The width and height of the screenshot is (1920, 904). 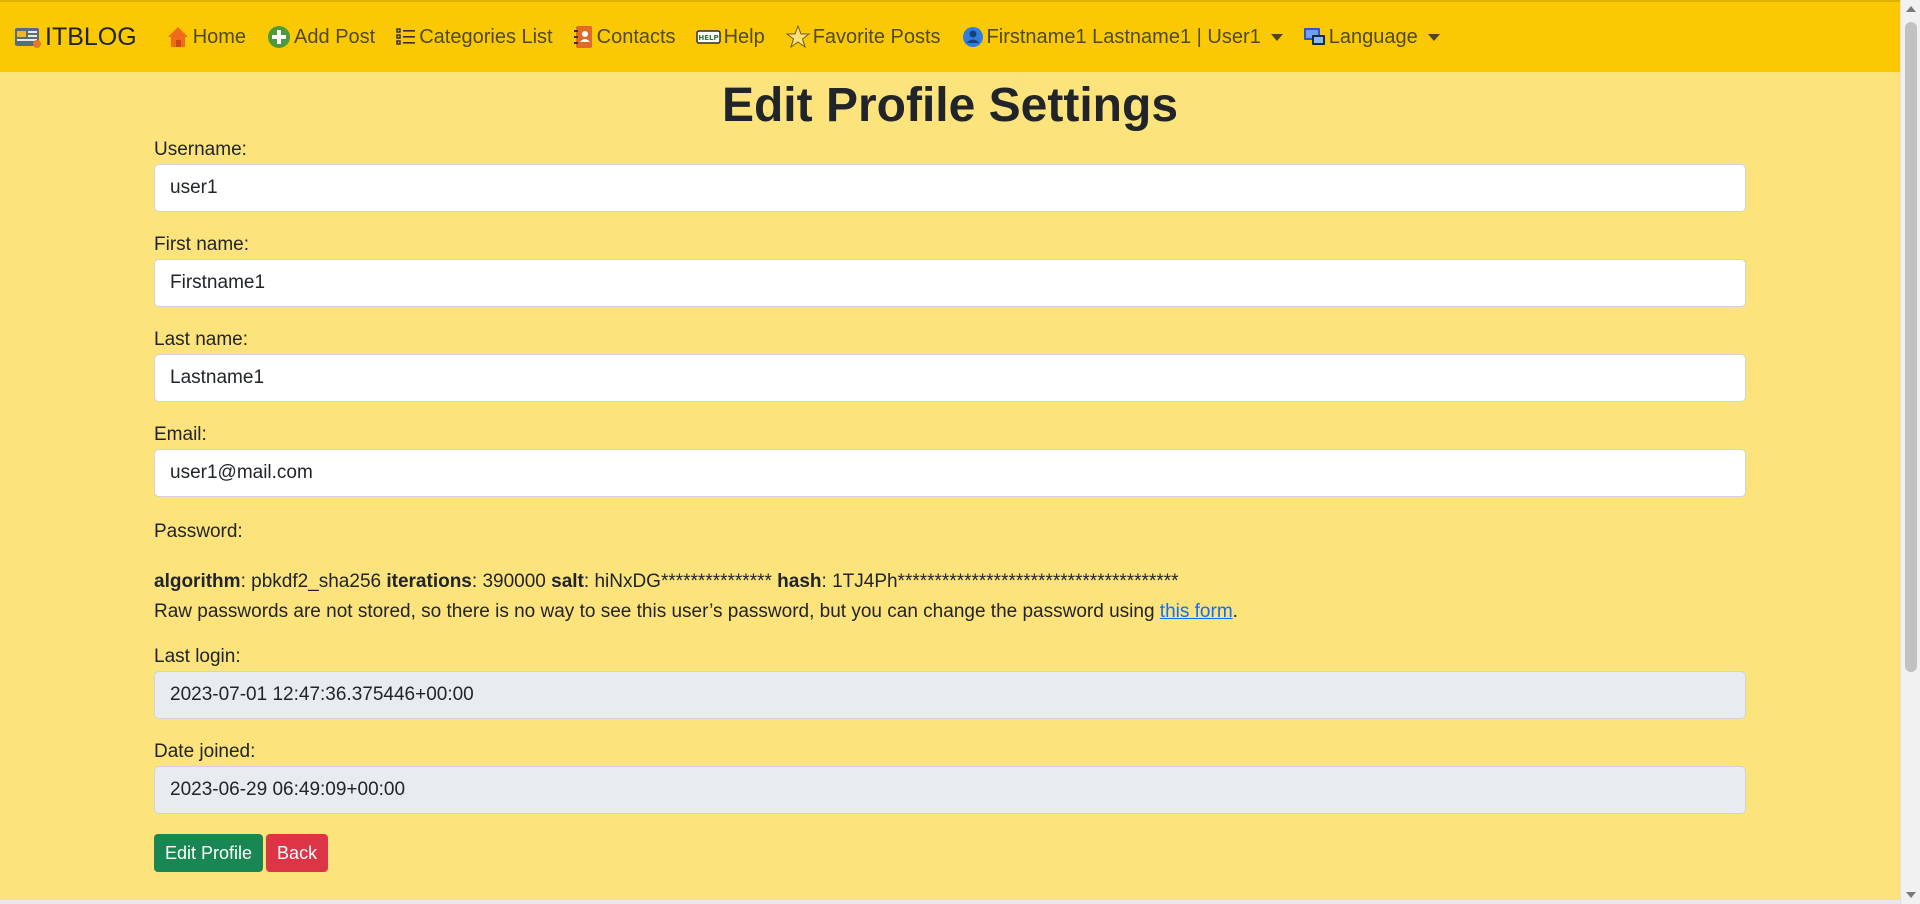 I want to click on hash-key: hash, so click(x=799, y=581).